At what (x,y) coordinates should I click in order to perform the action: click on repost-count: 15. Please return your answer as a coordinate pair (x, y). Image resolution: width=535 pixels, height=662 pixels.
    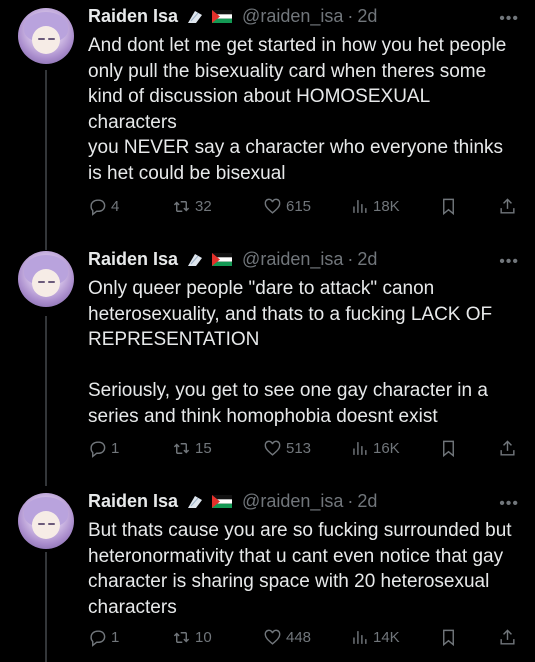
    Looking at the image, I should click on (203, 448).